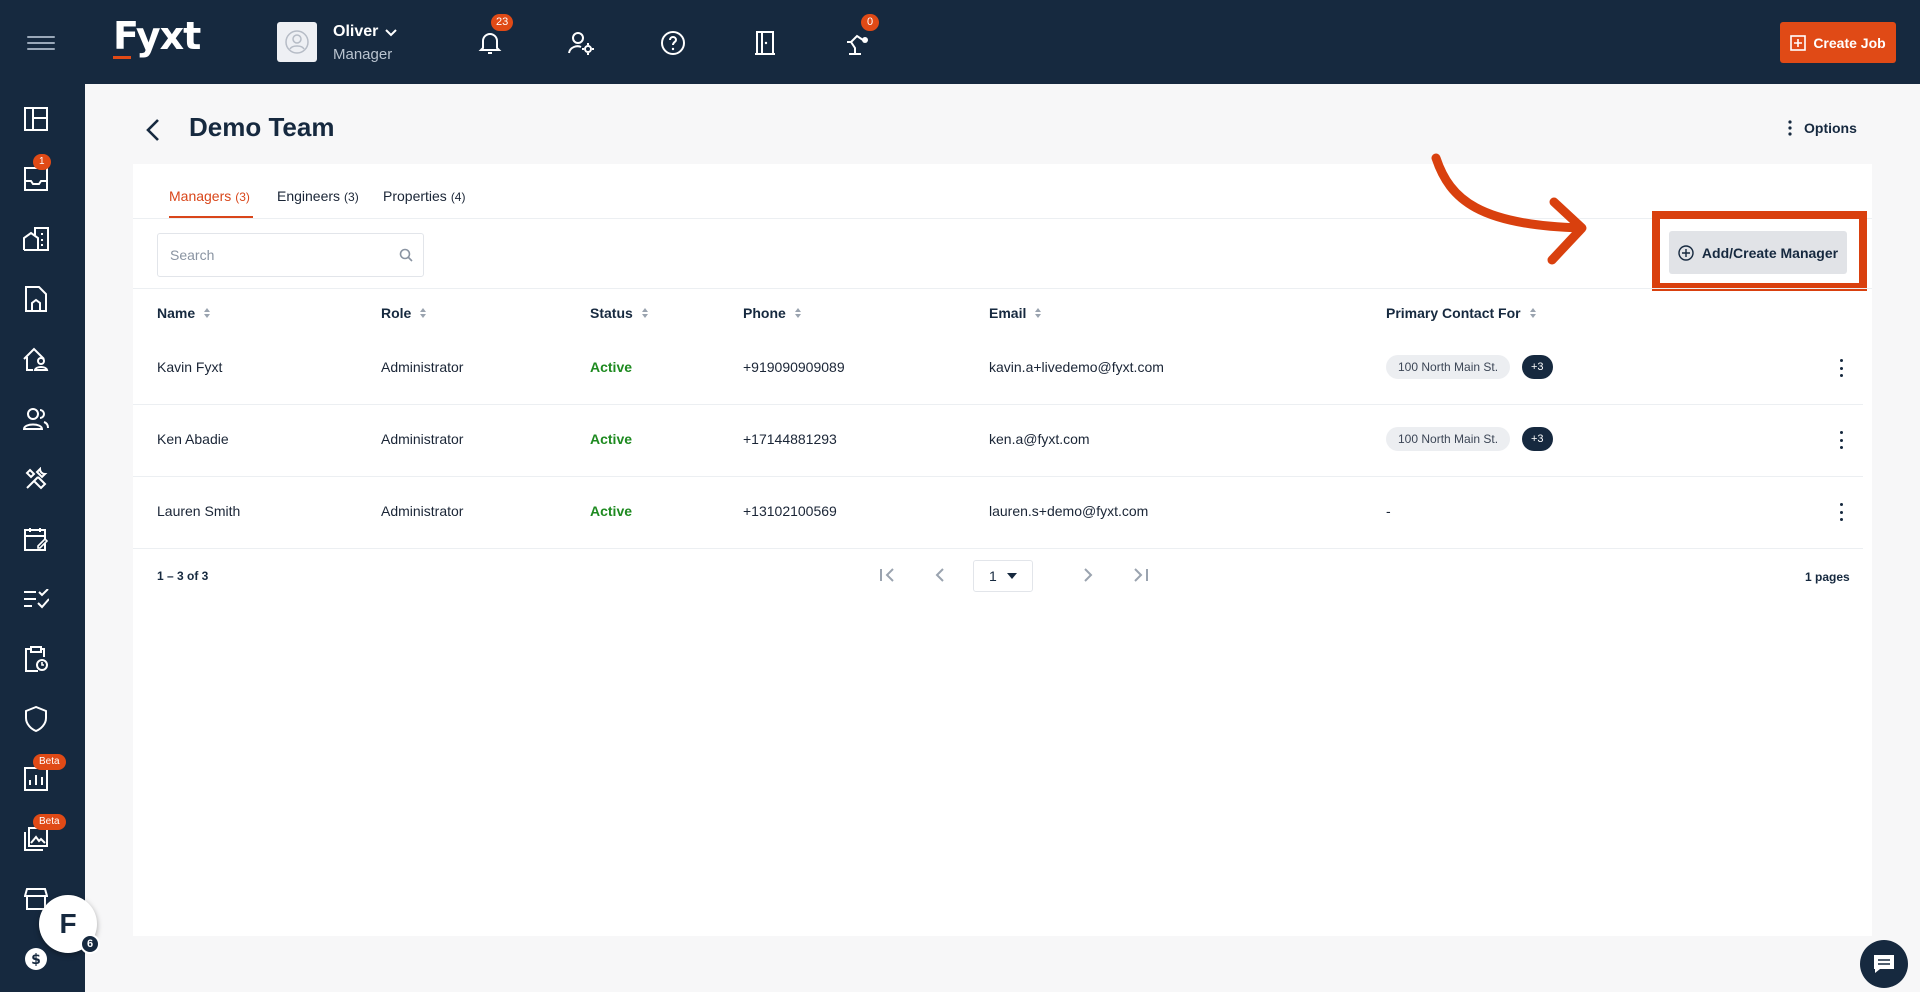 Image resolution: width=1920 pixels, height=992 pixels. Describe the element at coordinates (790, 439) in the screenshot. I see `cell-phone: +17144881293` at that location.